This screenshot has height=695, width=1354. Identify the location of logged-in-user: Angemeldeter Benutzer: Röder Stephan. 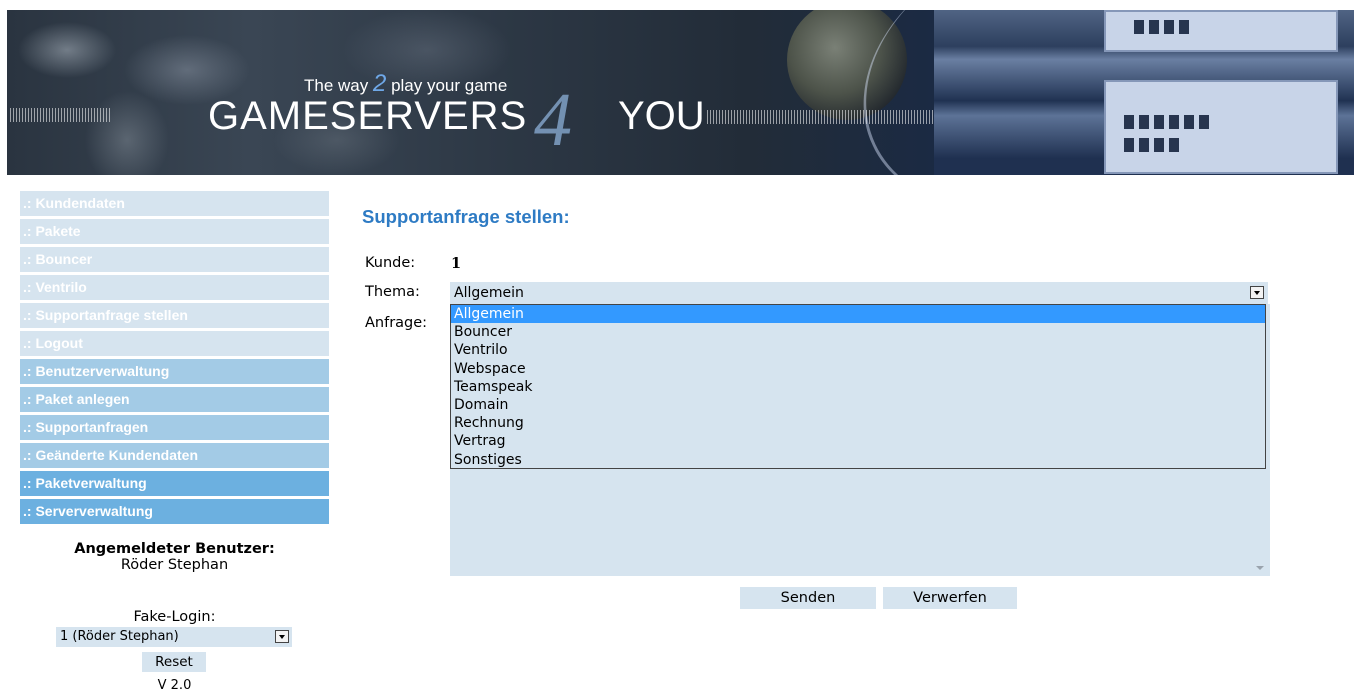
(174, 557).